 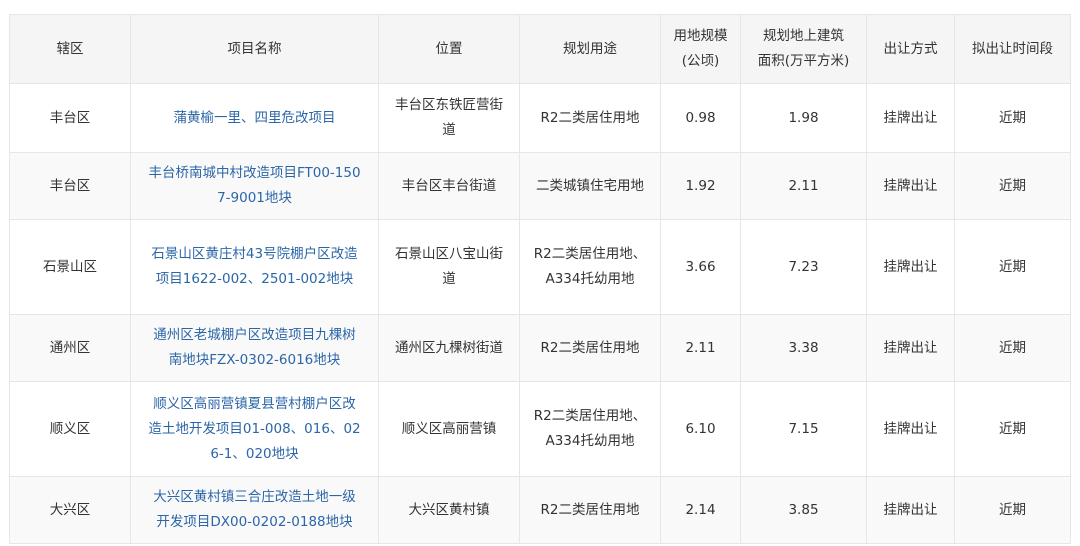 I want to click on header-location: 位置, so click(x=449, y=49).